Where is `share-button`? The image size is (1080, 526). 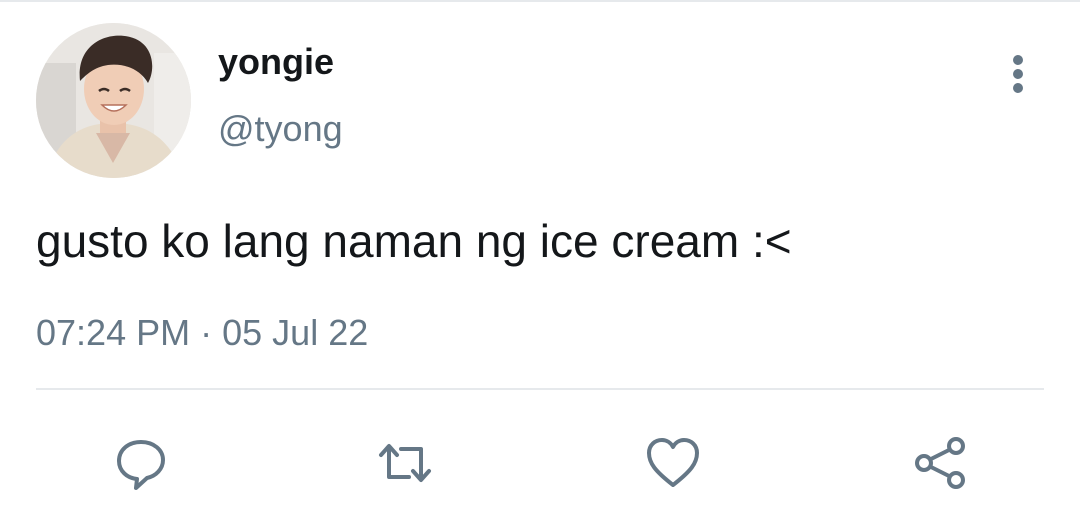
share-button is located at coordinates (940, 463).